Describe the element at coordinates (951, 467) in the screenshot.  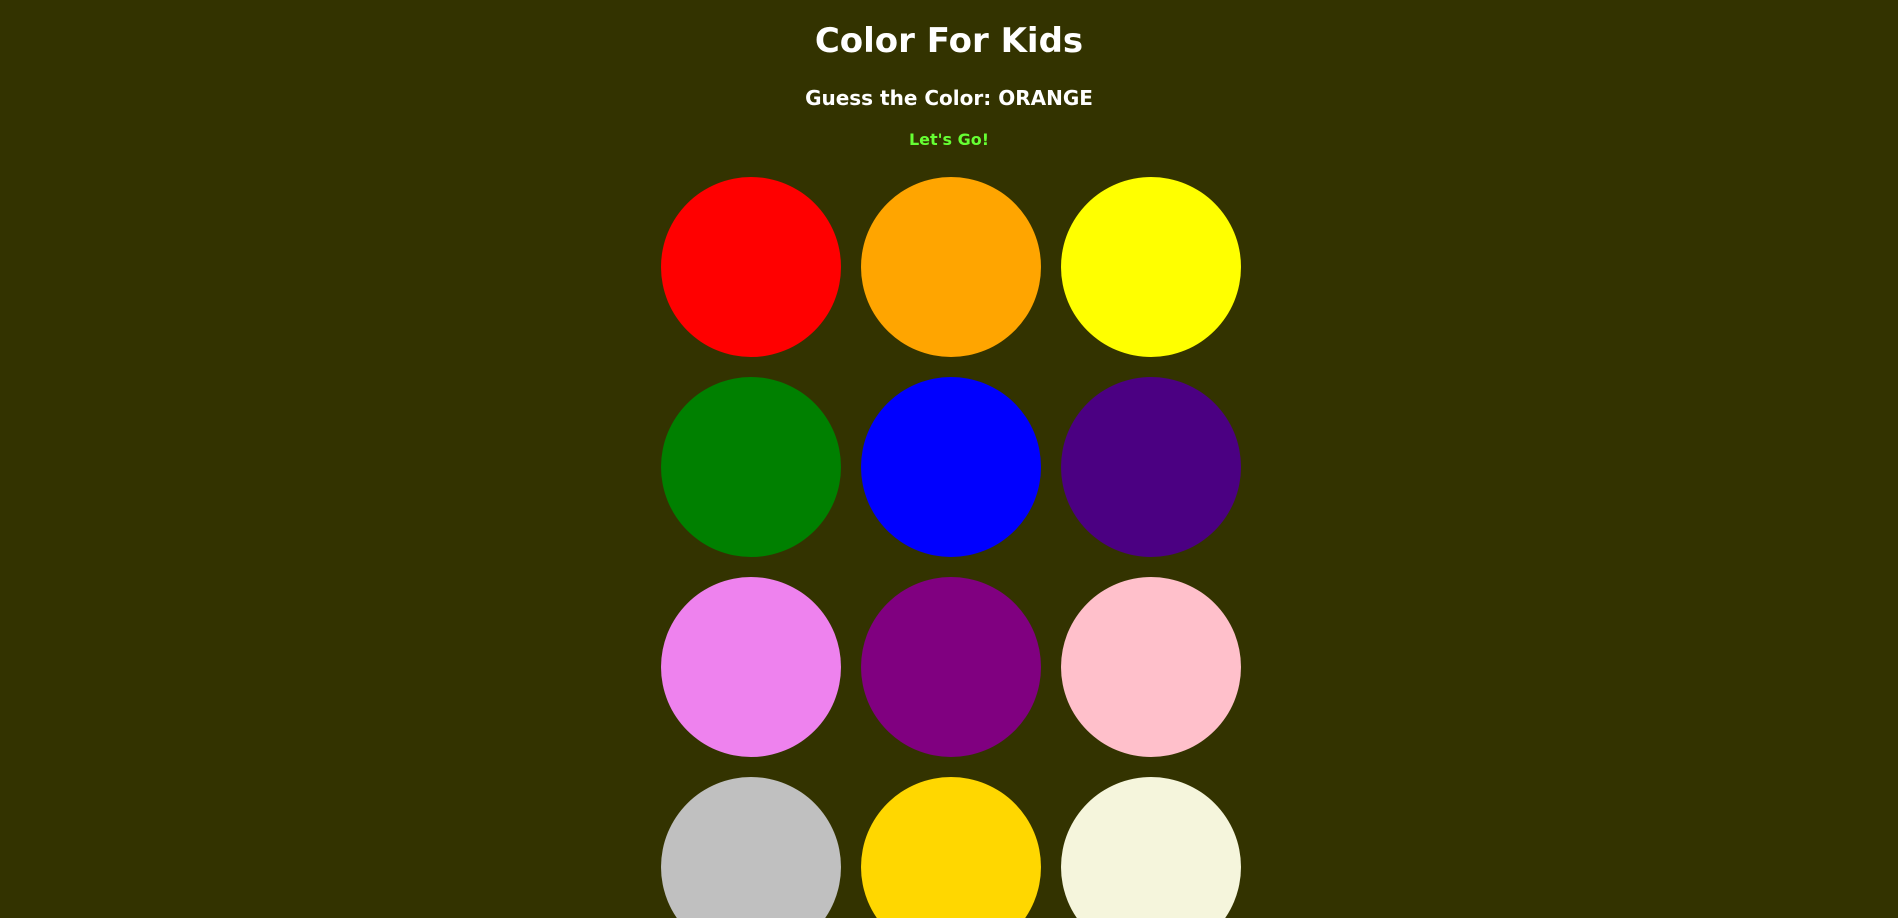
I see `color-circle-blue` at that location.